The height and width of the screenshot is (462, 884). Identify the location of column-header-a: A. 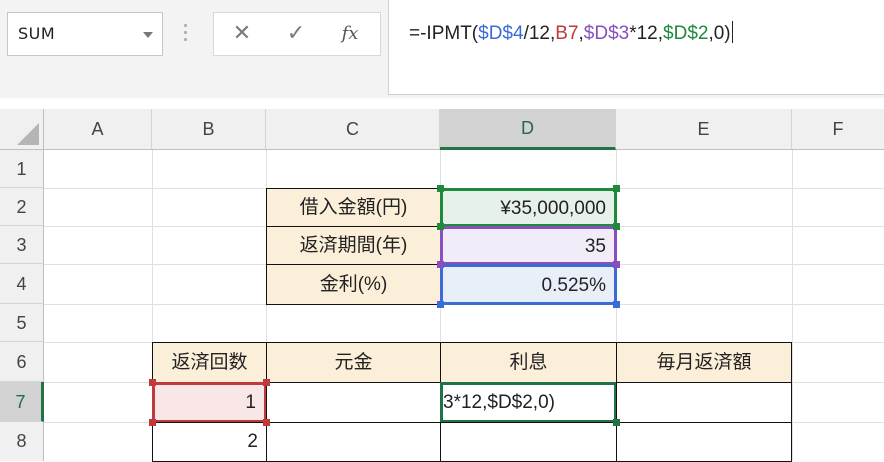
(98, 129).